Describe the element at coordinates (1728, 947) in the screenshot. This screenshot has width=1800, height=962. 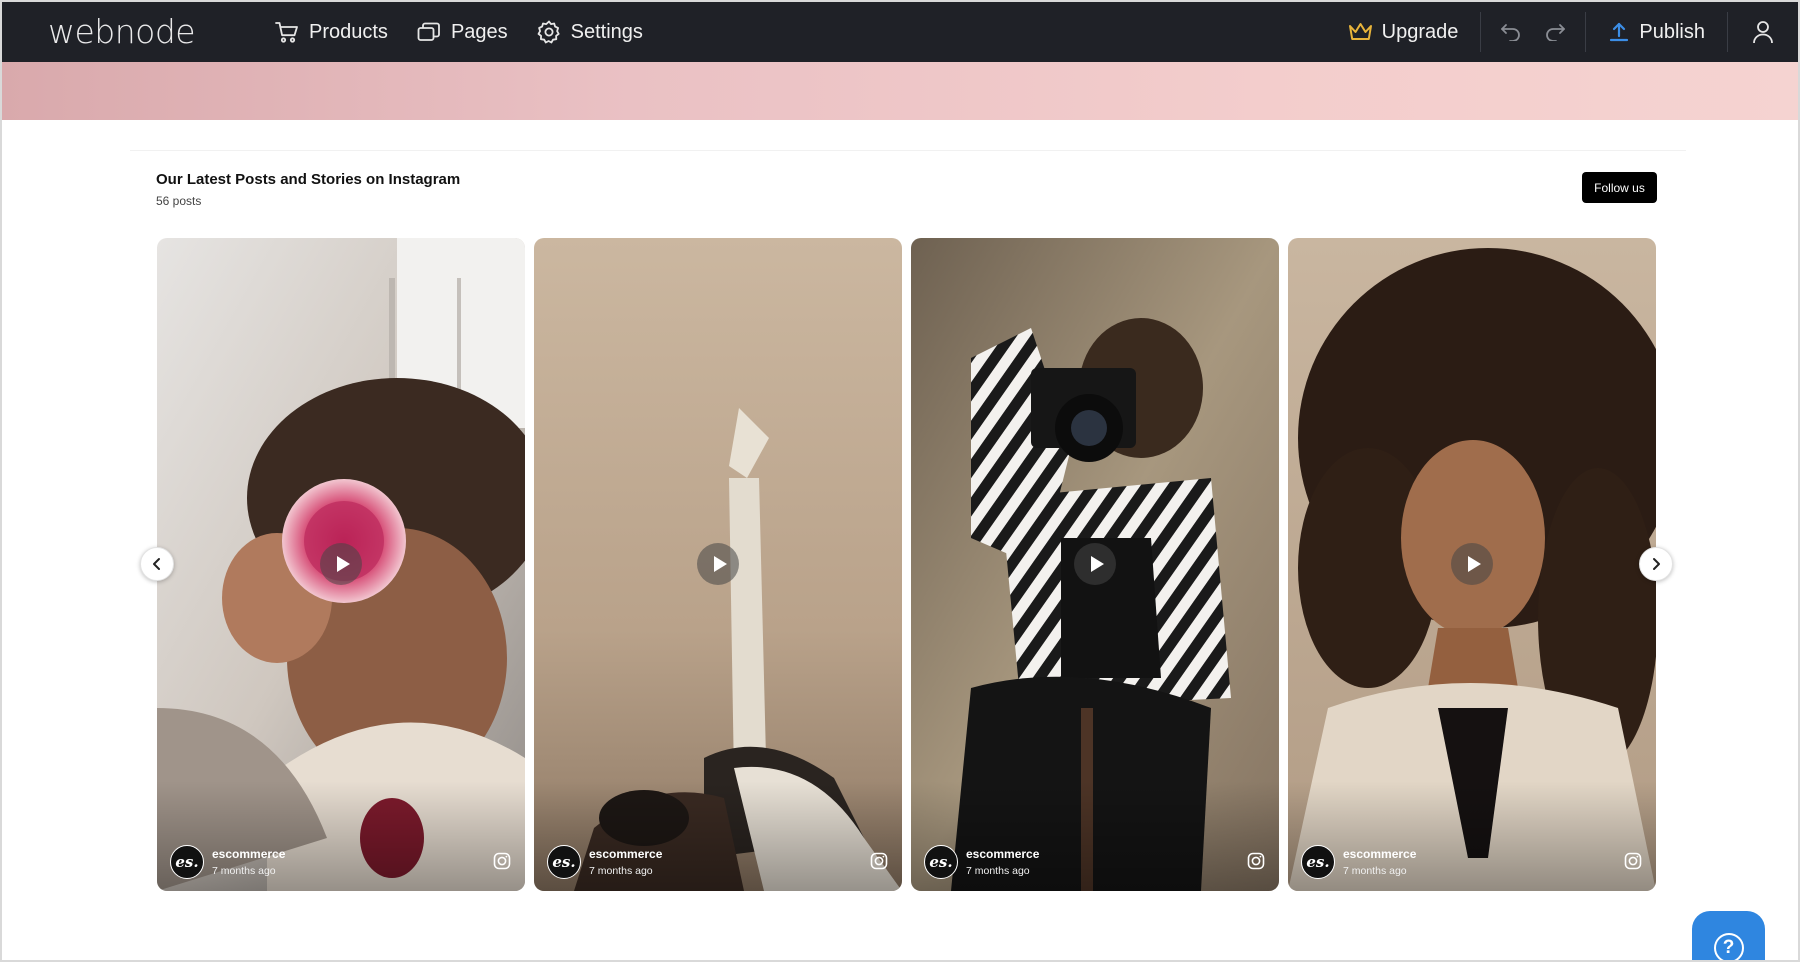
I see `help-icon: ?` at that location.